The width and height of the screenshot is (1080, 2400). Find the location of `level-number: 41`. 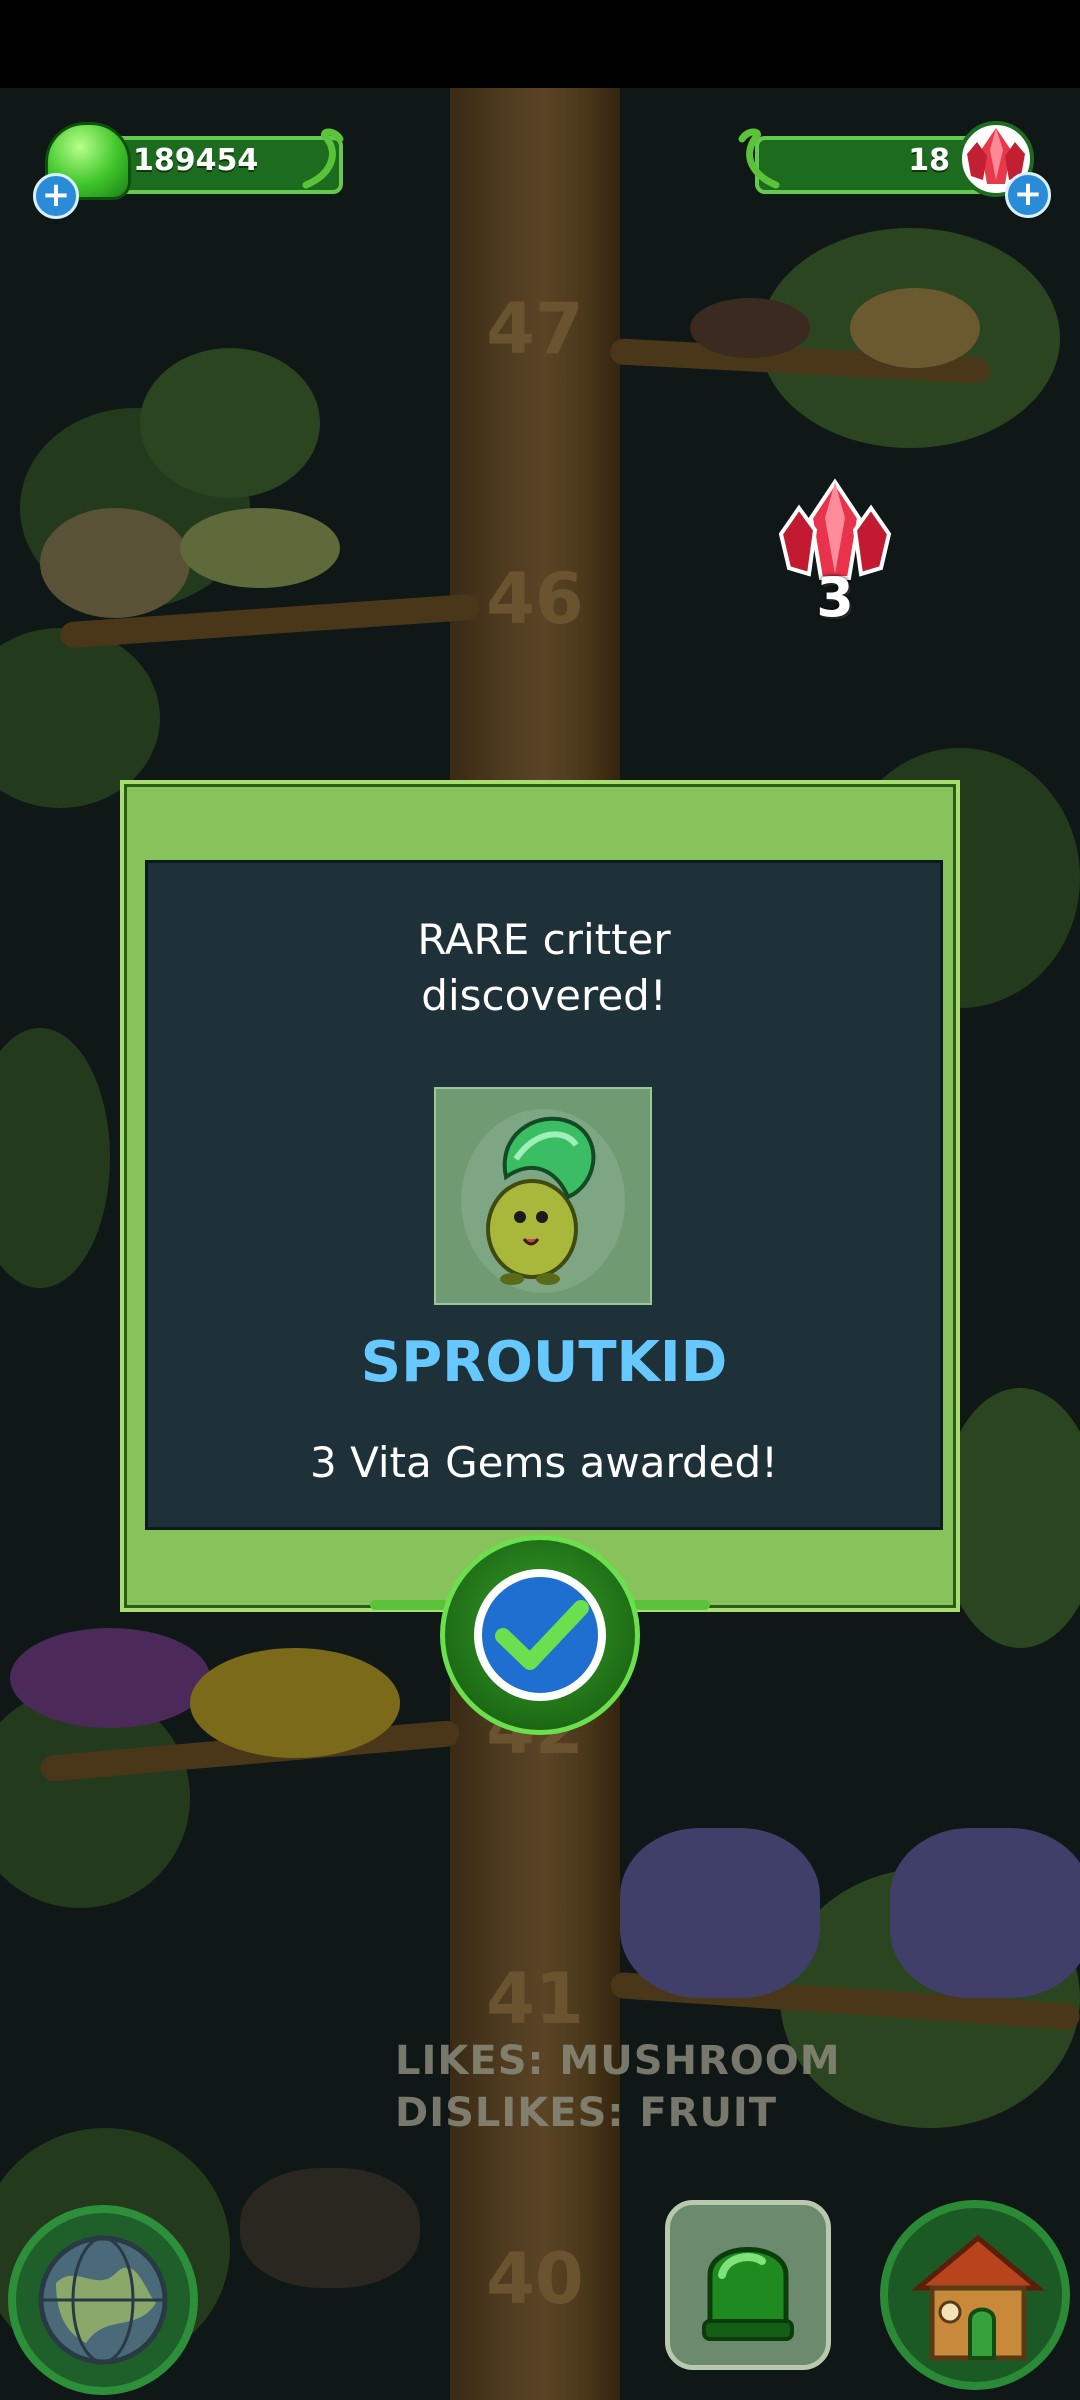

level-number: 41 is located at coordinates (535, 1999).